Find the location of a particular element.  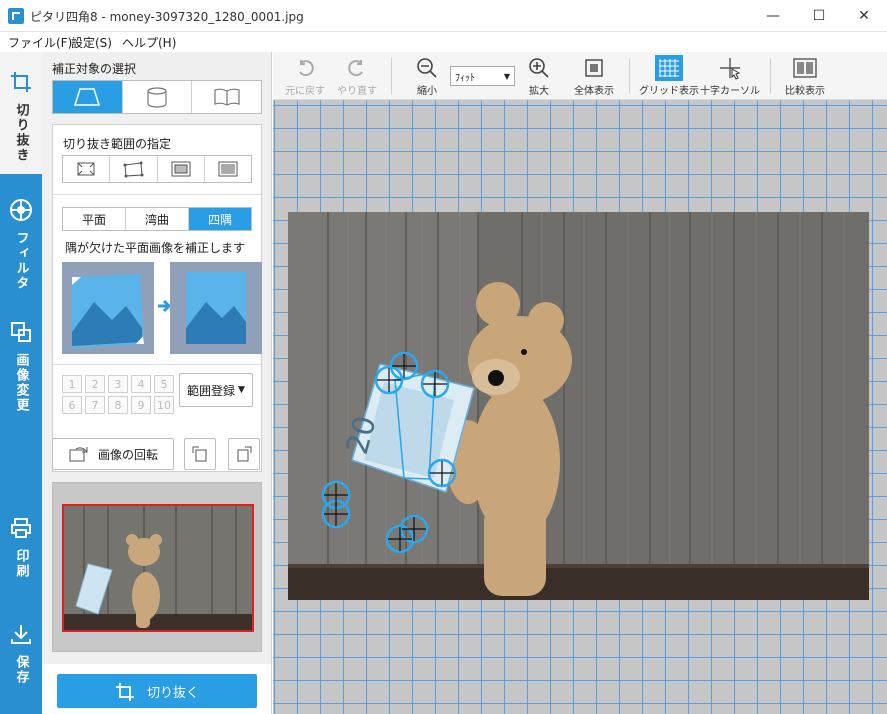

after-illustration is located at coordinates (216, 308).